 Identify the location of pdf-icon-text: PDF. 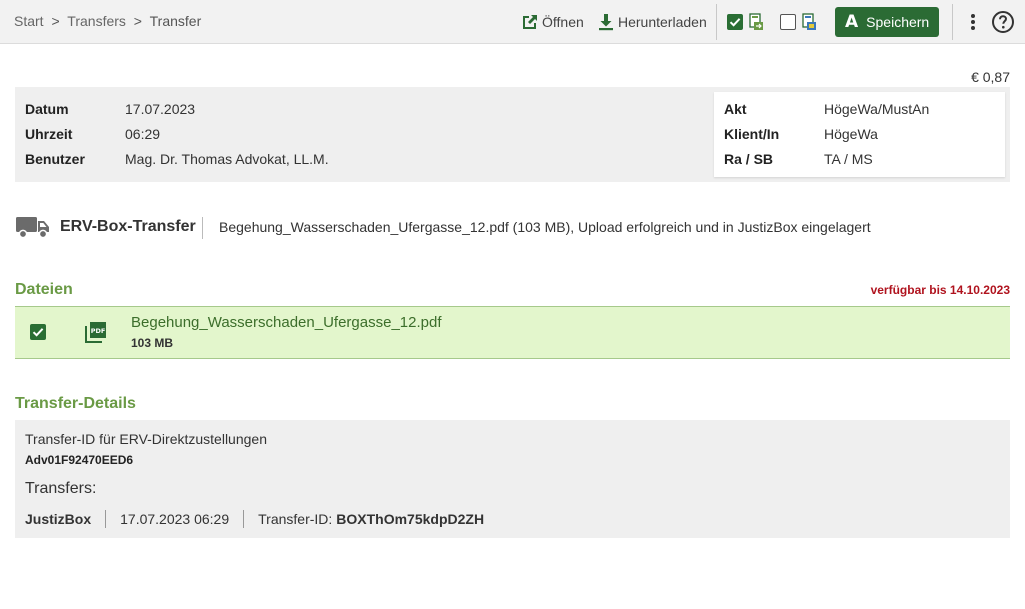
(98, 331).